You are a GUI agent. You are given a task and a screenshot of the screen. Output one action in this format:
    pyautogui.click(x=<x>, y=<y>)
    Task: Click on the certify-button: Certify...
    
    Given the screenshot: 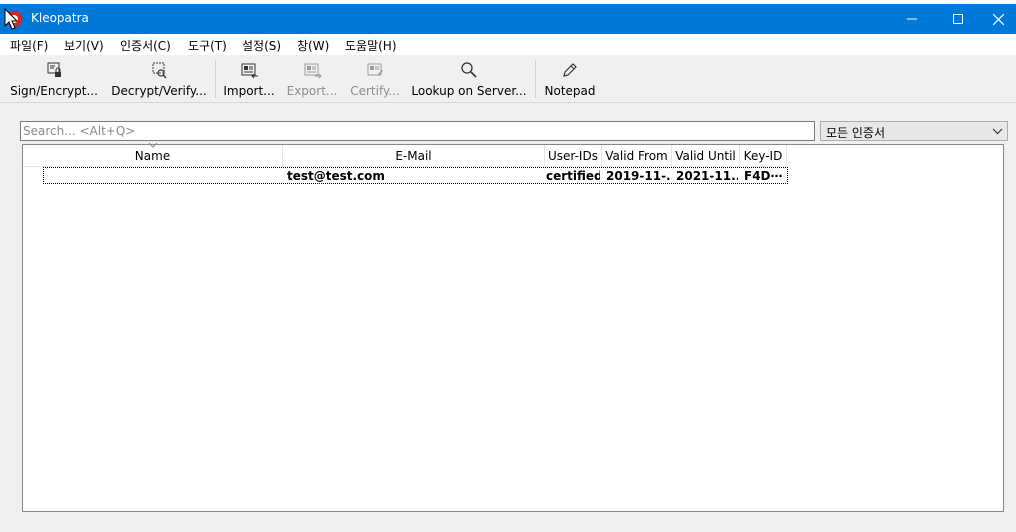 What is the action you would take?
    pyautogui.click(x=375, y=80)
    